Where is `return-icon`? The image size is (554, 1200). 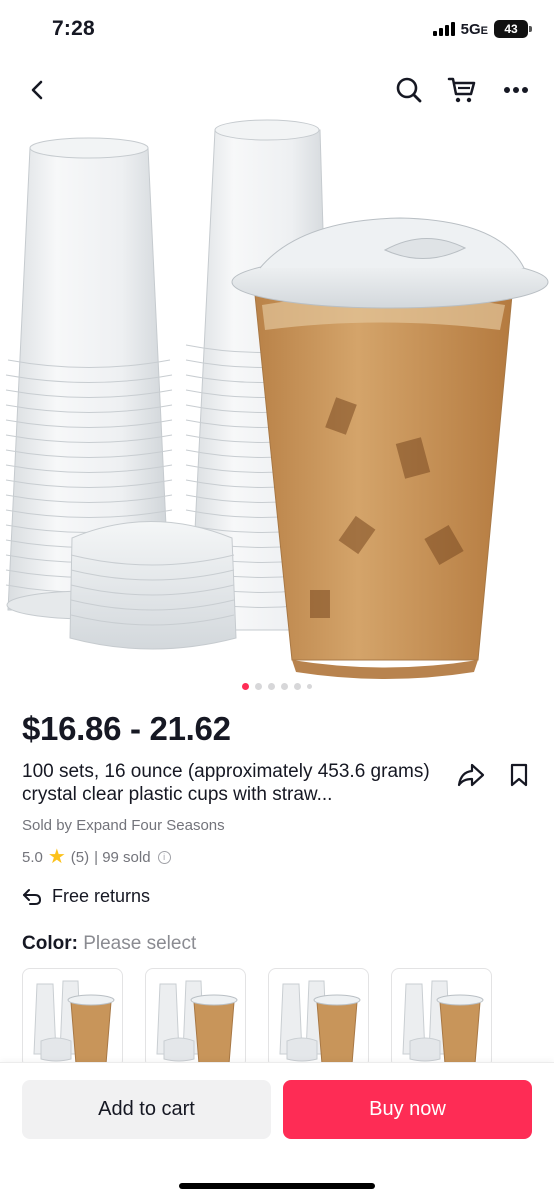 return-icon is located at coordinates (32, 896).